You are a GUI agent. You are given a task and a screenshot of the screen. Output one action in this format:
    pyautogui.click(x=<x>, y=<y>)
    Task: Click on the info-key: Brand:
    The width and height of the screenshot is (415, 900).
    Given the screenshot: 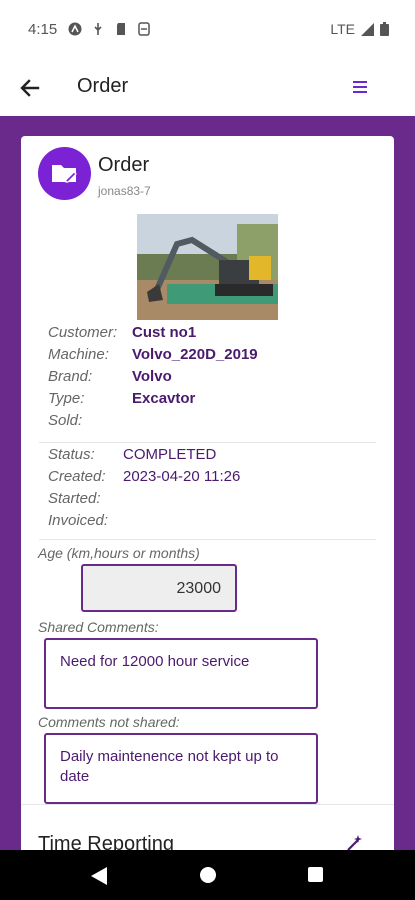 What is the action you would take?
    pyautogui.click(x=70, y=376)
    